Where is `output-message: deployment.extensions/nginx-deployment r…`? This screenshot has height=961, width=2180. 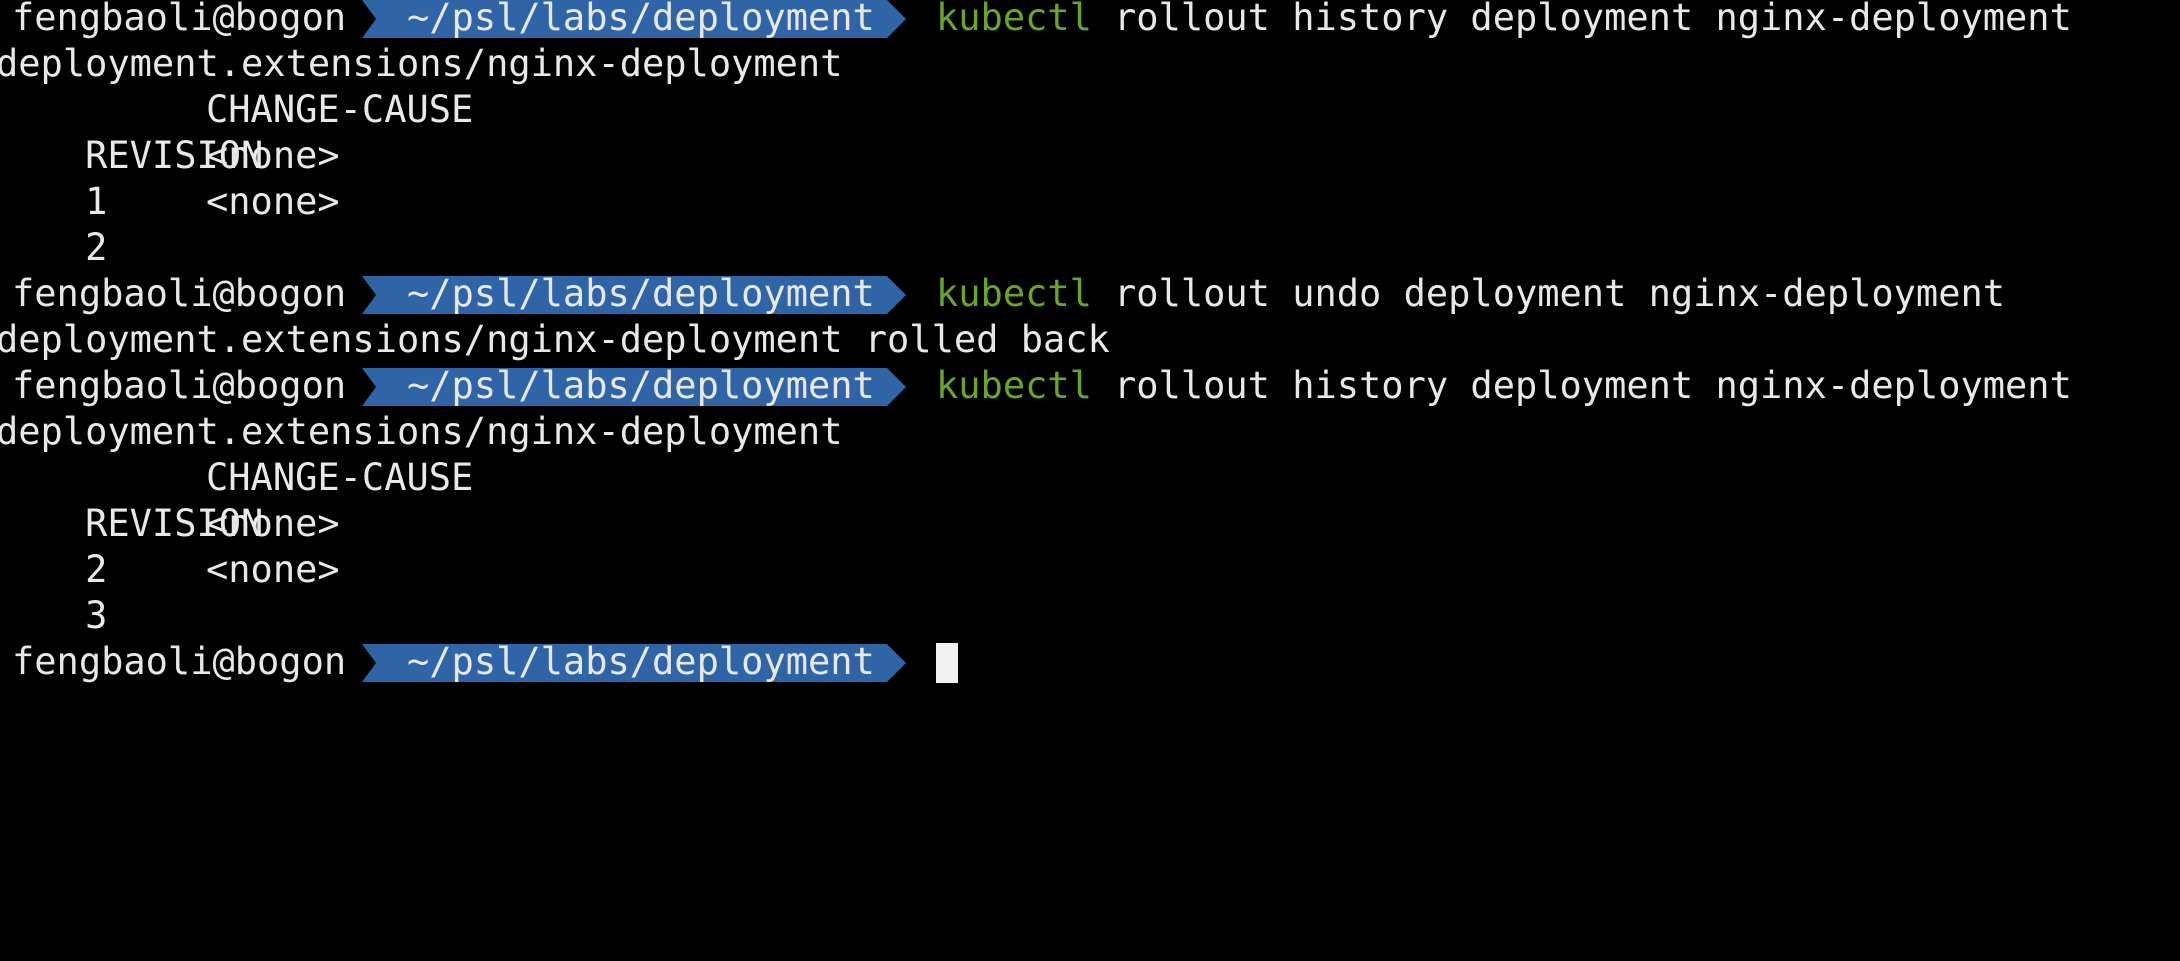
output-message: deployment.extensions/nginx-deployment r… is located at coordinates (555, 339).